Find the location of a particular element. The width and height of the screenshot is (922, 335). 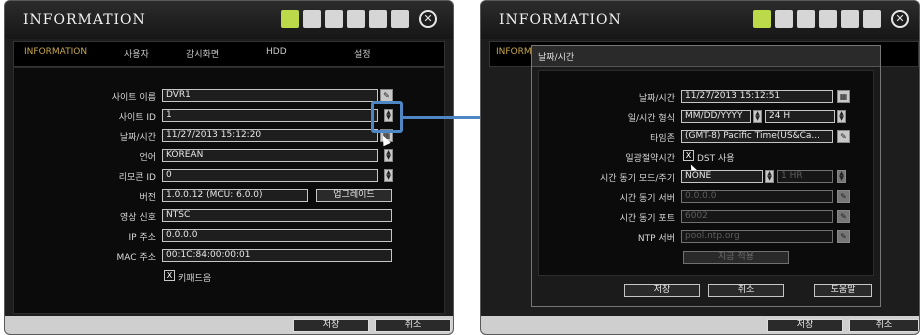

remote-id-spinner: ▲ ▼ is located at coordinates (388, 175).